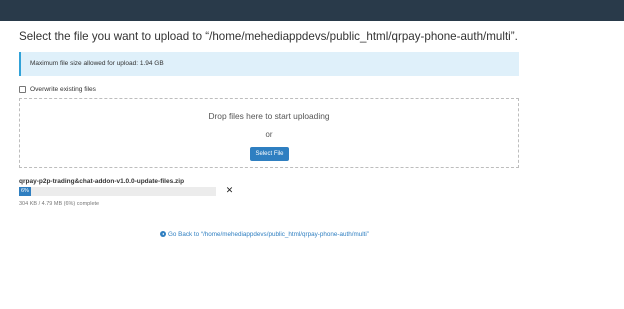 The image size is (624, 309). What do you see at coordinates (229, 190) in the screenshot?
I see `close-icon: ✕` at bounding box center [229, 190].